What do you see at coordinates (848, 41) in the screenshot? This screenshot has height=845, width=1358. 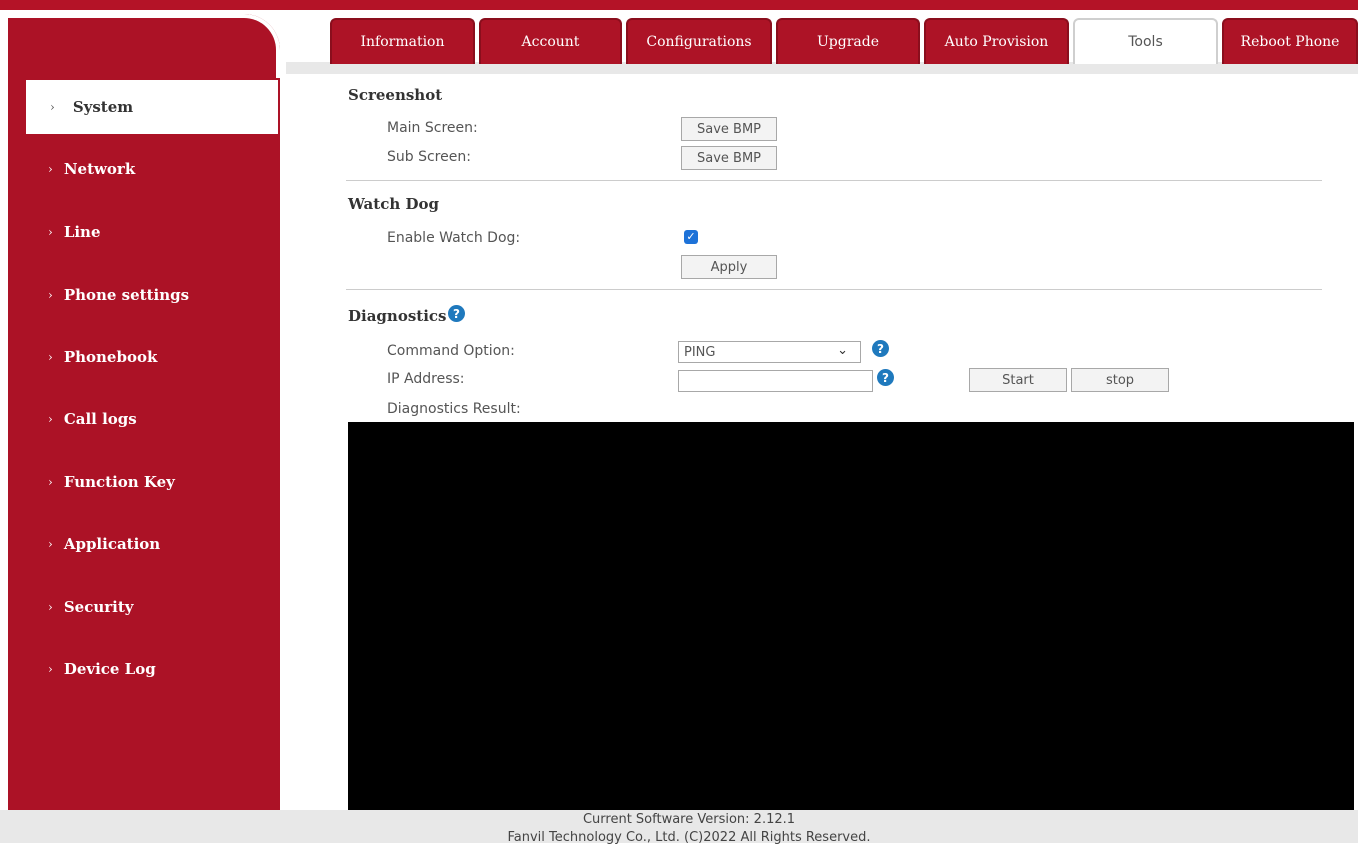 I see `tab-upgrade: Upgrade` at bounding box center [848, 41].